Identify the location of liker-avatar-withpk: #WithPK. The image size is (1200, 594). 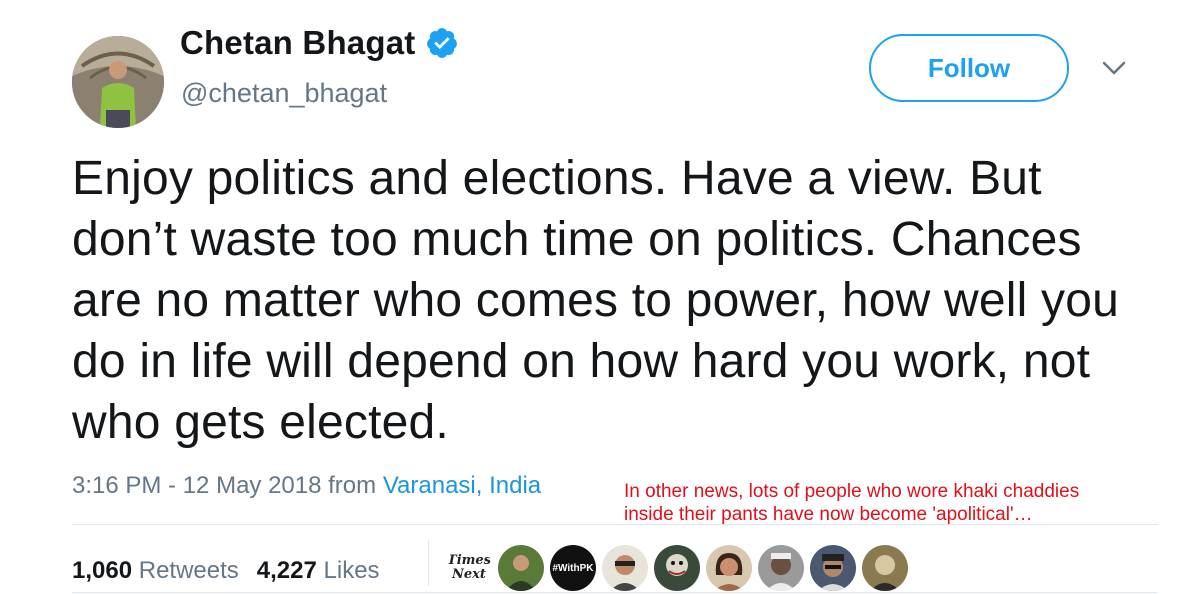
(573, 568).